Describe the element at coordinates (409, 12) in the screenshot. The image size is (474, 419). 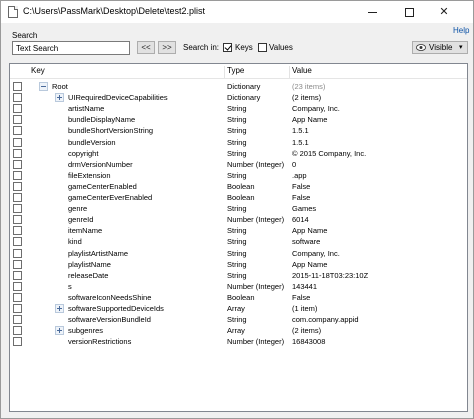
I see `maximize-button` at that location.